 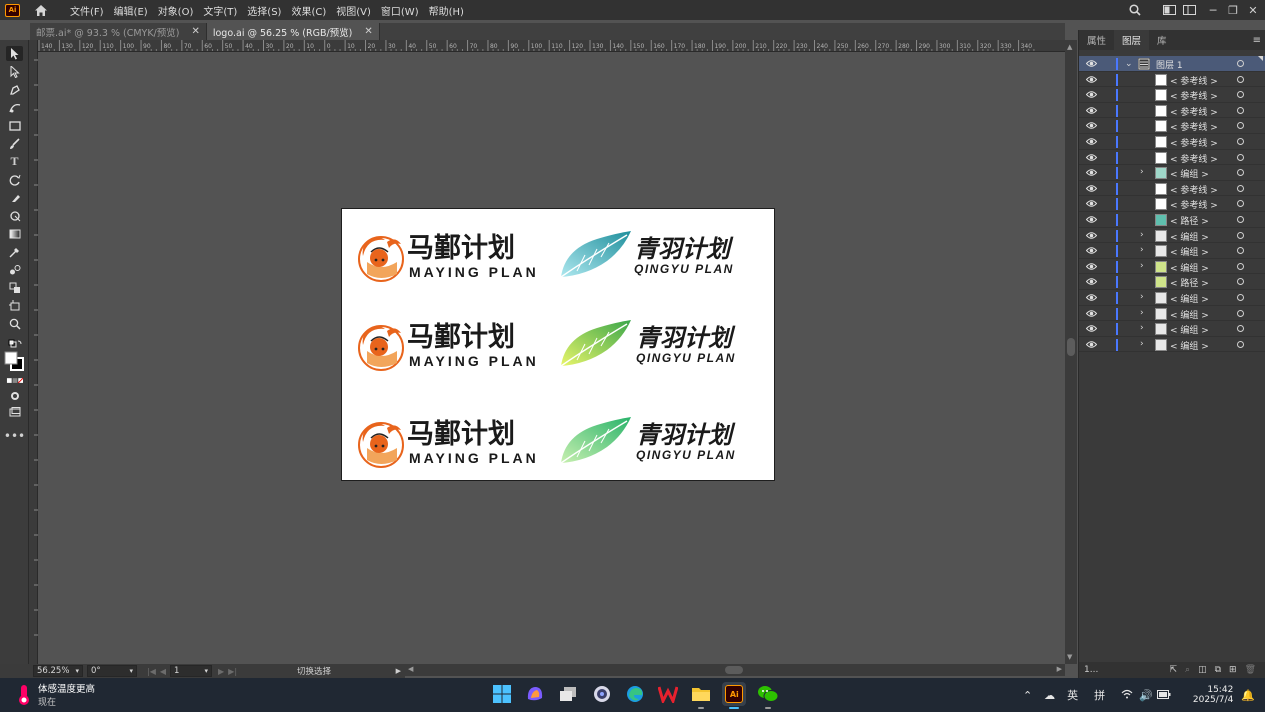 What do you see at coordinates (635, 694) in the screenshot?
I see `edge-browser-icon` at bounding box center [635, 694].